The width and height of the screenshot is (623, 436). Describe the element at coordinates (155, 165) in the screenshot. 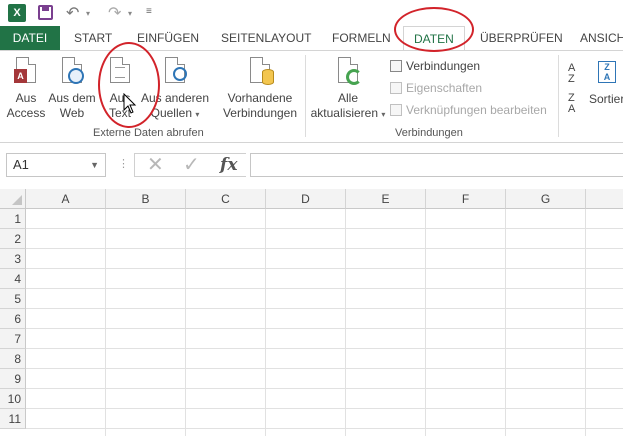

I see `cancel-icon: ✕` at that location.